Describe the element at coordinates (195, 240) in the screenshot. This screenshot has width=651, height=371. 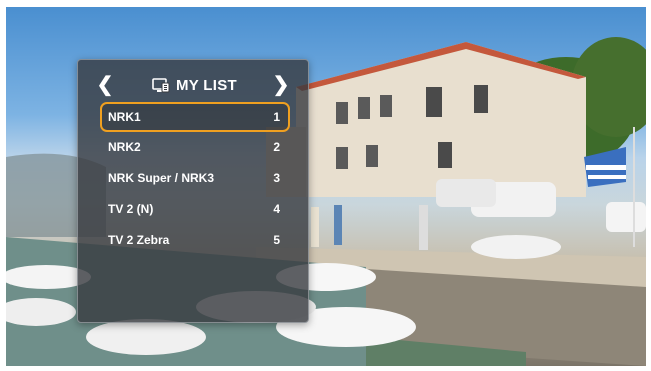
I see `channel-row-tv2-zebra: TV 2 Zebra 5` at that location.